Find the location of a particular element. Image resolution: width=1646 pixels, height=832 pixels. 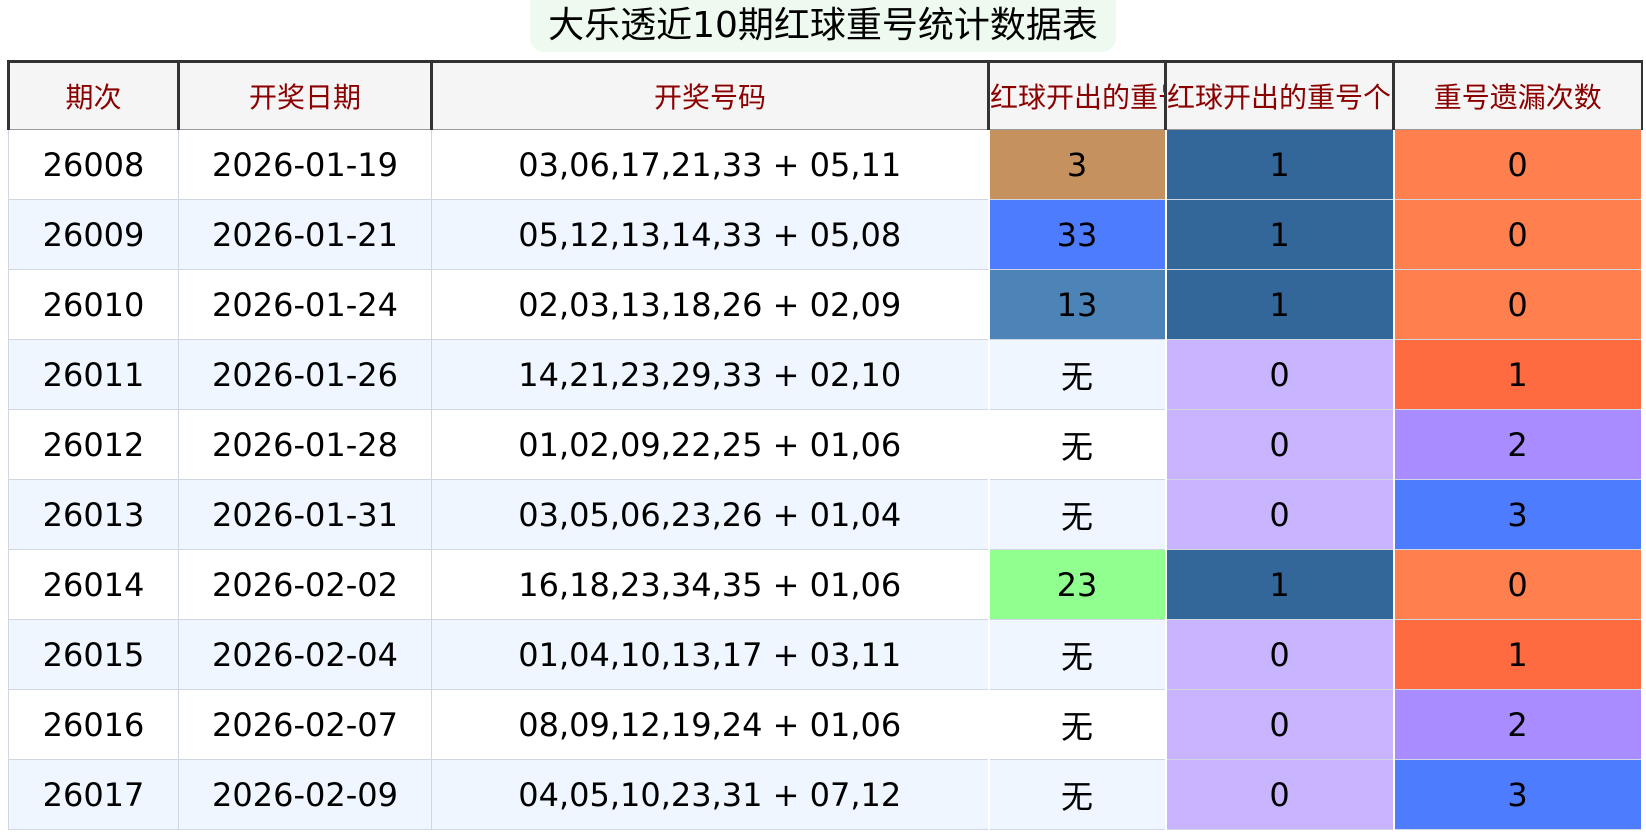

cell-numbers: 01,02,09,22,25 + 01,06 is located at coordinates (710, 444).